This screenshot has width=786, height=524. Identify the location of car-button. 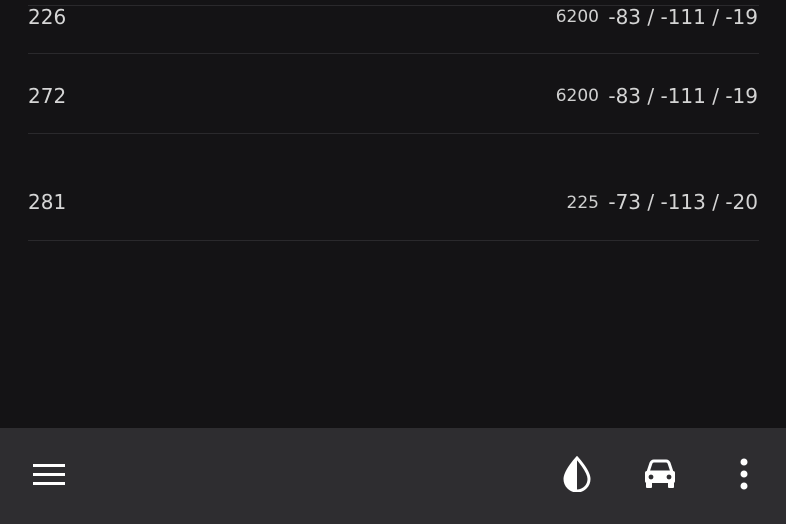
(660, 474).